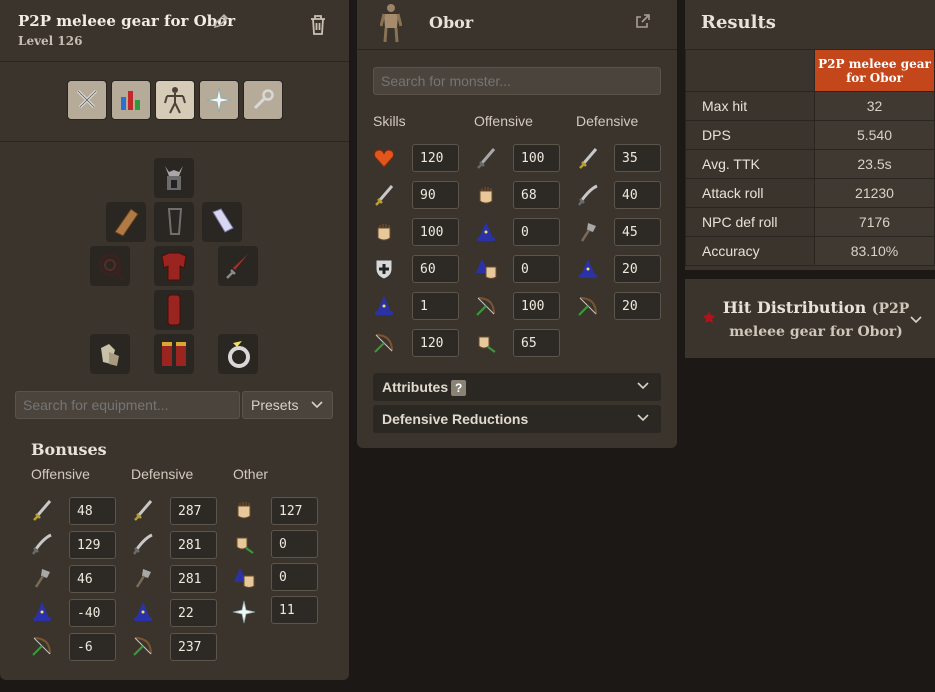 This screenshot has height=692, width=935. Describe the element at coordinates (750, 222) in the screenshot. I see `result-label: NPC def roll` at that location.